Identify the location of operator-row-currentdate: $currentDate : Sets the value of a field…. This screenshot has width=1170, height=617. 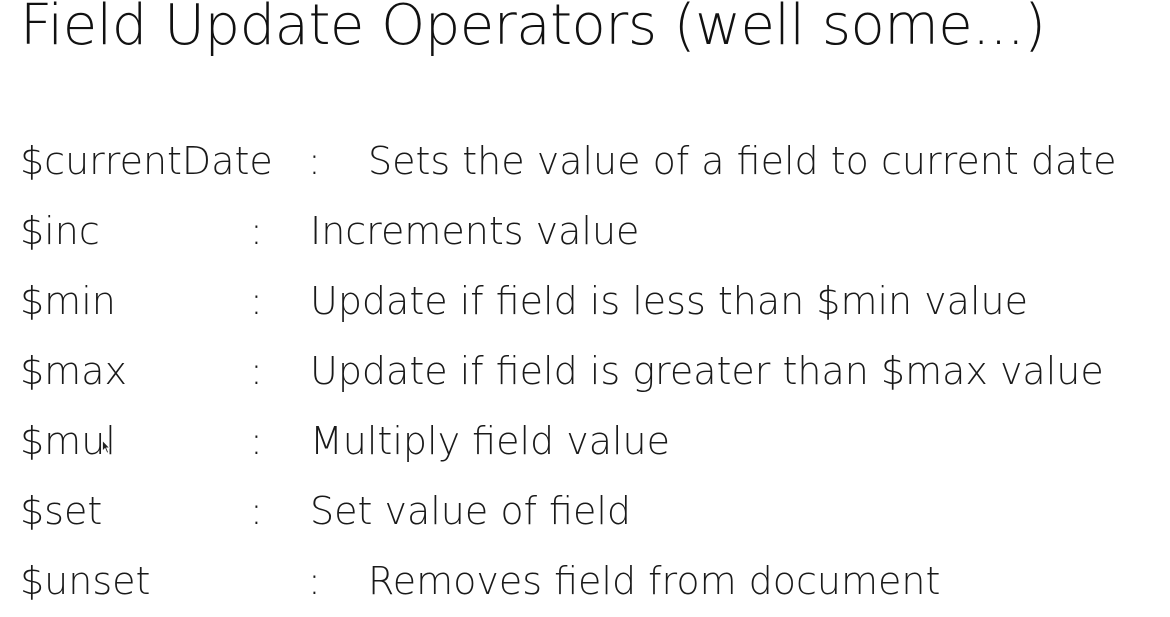
(585, 161).